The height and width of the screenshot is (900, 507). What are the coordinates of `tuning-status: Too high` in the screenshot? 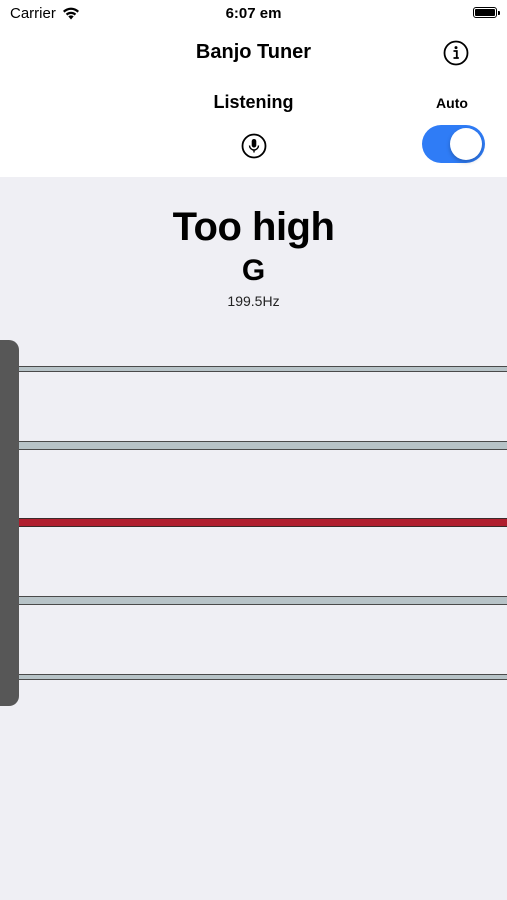 It's located at (253, 227).